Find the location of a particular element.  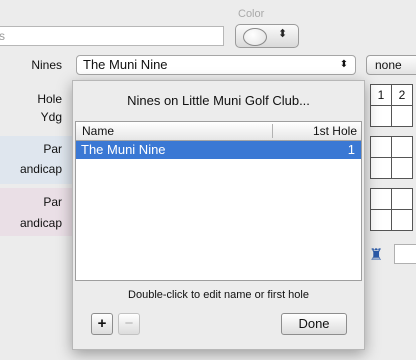

golfer-icon: ♜ is located at coordinates (376, 255).